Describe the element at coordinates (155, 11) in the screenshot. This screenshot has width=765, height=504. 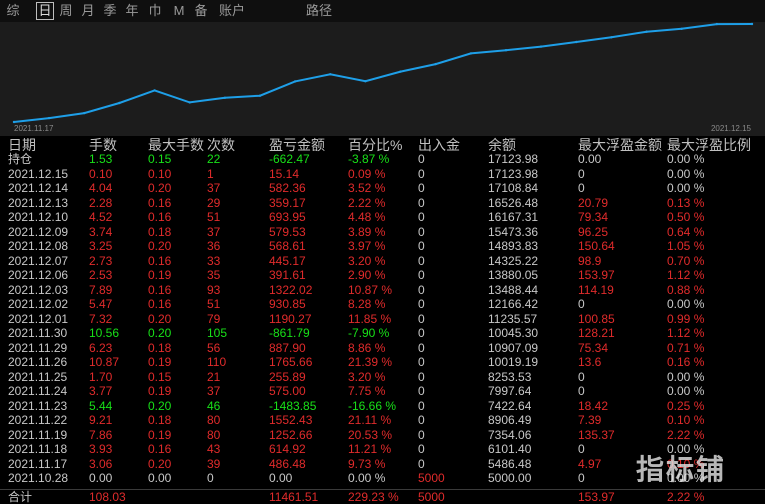
I see `tab-6: 巾` at that location.